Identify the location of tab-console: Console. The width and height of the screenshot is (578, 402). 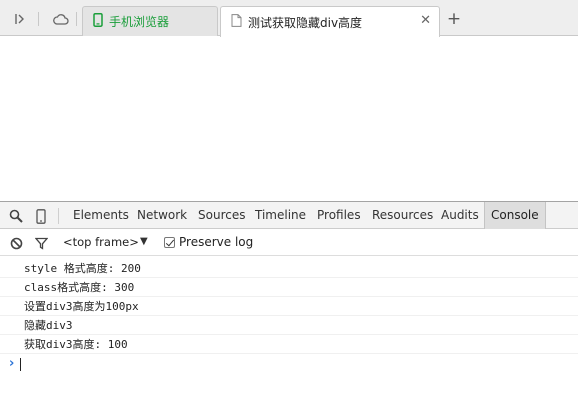
(515, 215).